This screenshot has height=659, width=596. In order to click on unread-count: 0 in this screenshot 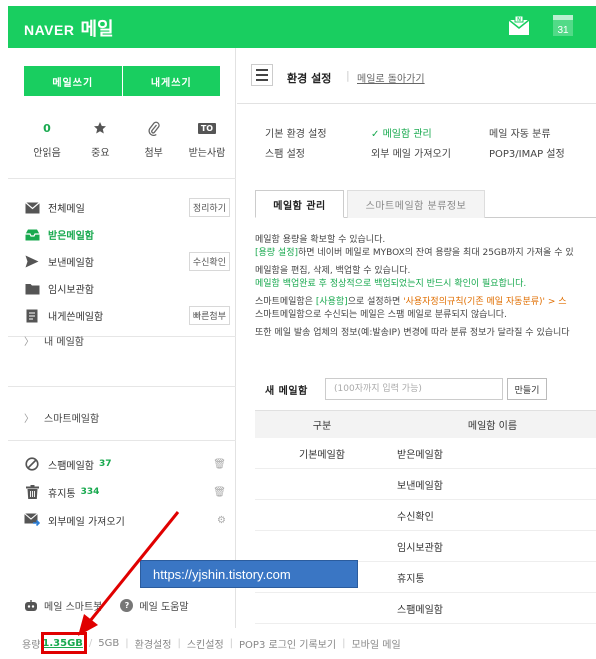, I will do `click(47, 128)`.